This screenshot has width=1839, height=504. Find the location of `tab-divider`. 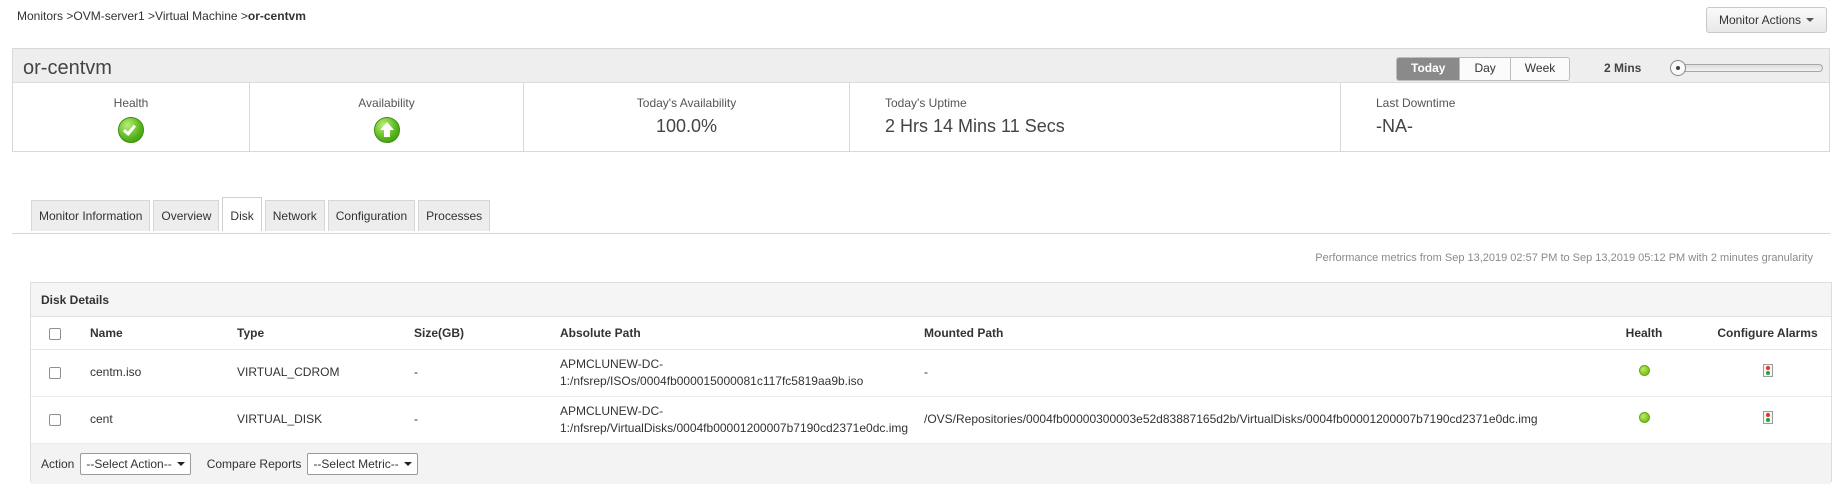

tab-divider is located at coordinates (921, 233).